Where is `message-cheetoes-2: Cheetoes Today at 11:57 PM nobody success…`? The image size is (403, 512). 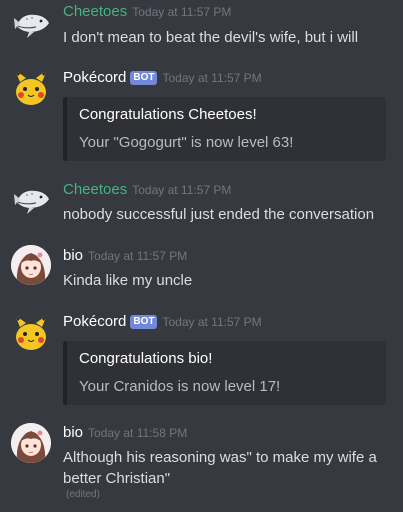
message-cheetoes-2: Cheetoes Today at 11:57 PM nobody success… is located at coordinates (201, 201).